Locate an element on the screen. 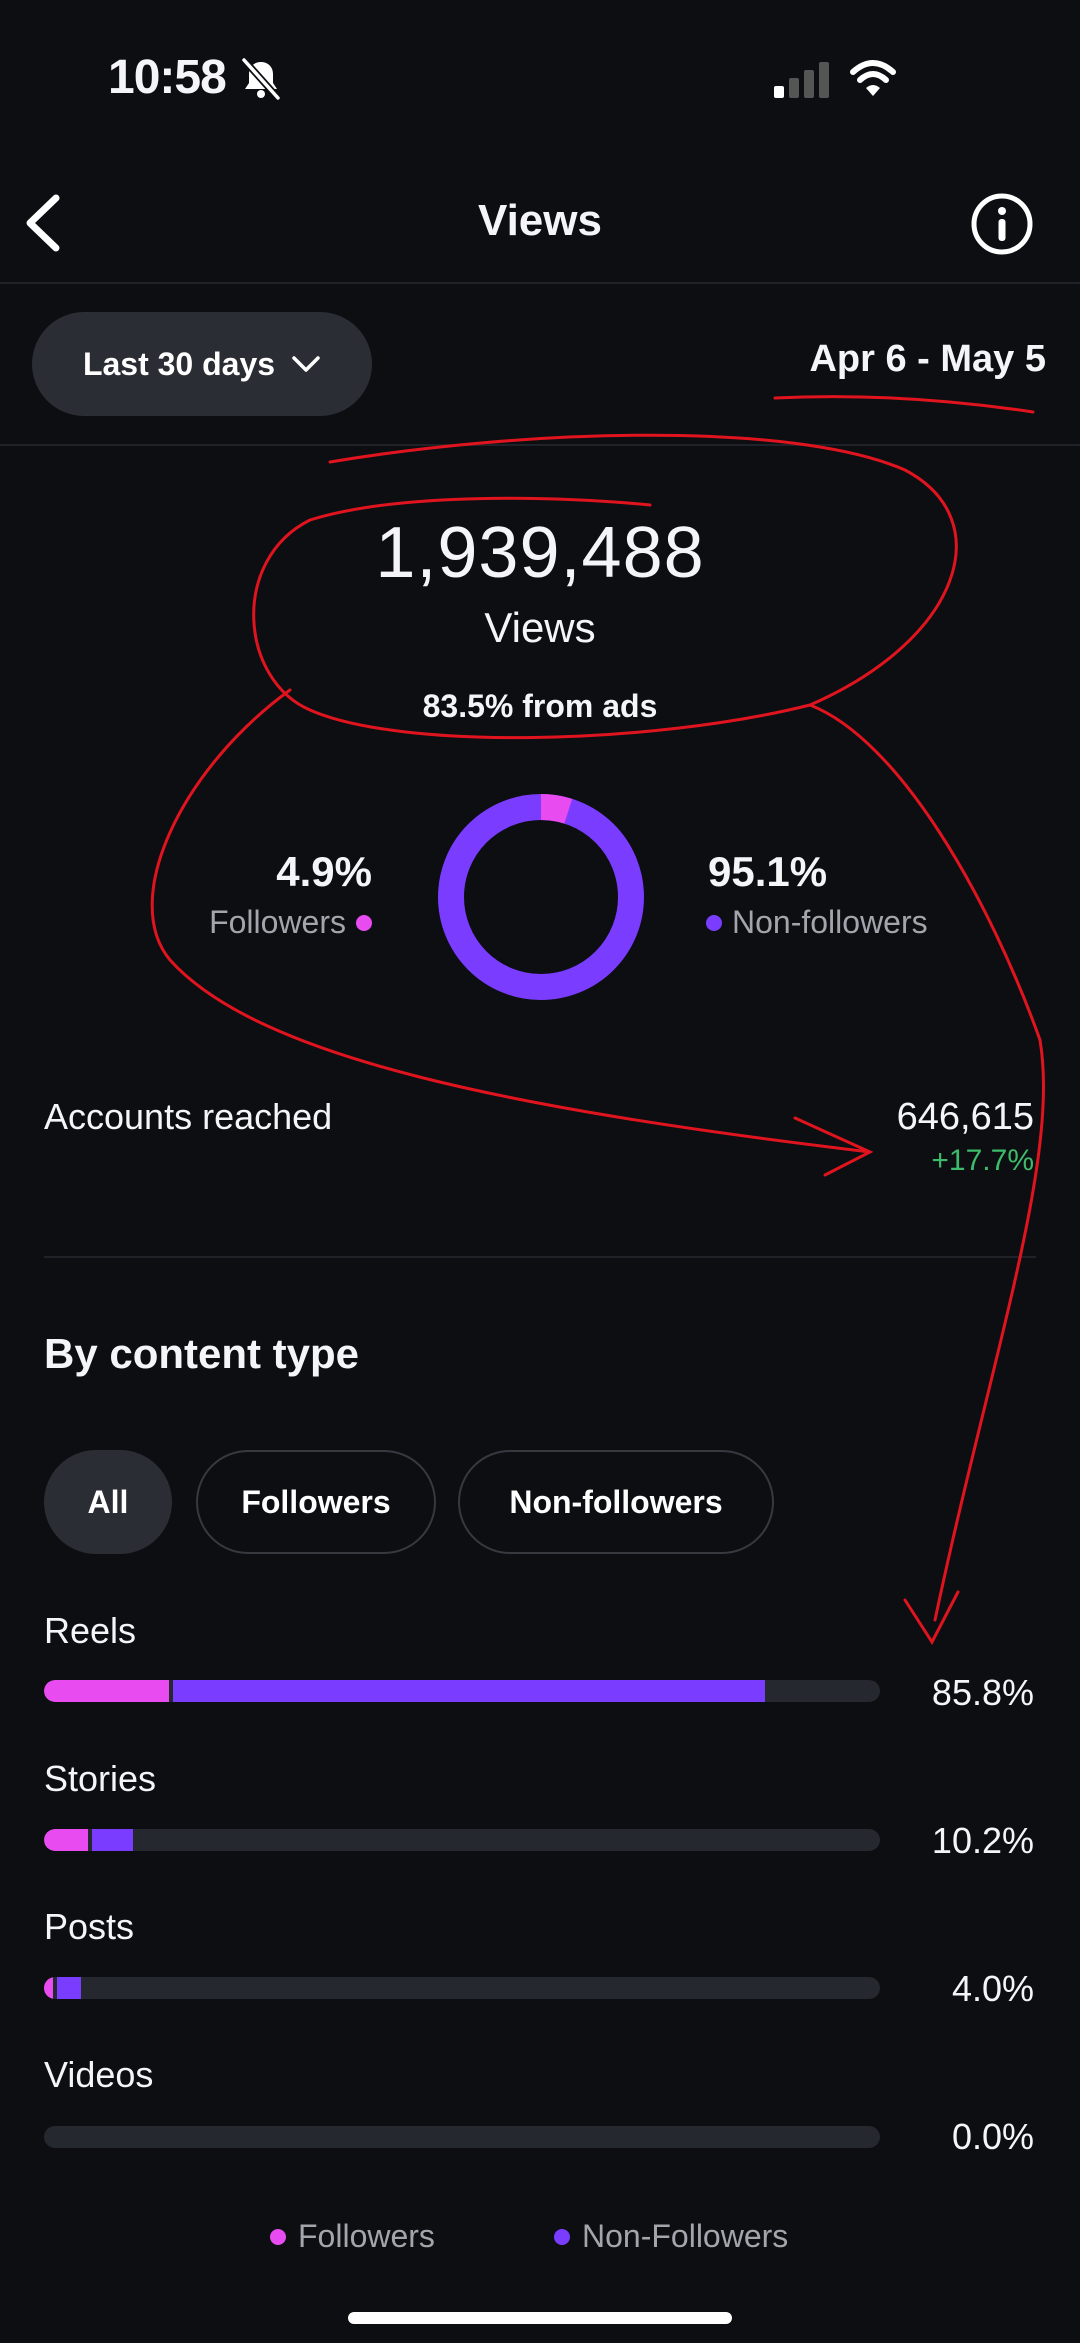 Image resolution: width=1080 pixels, height=2343 pixels. annotation-arrowhead-right is located at coordinates (931, 1617).